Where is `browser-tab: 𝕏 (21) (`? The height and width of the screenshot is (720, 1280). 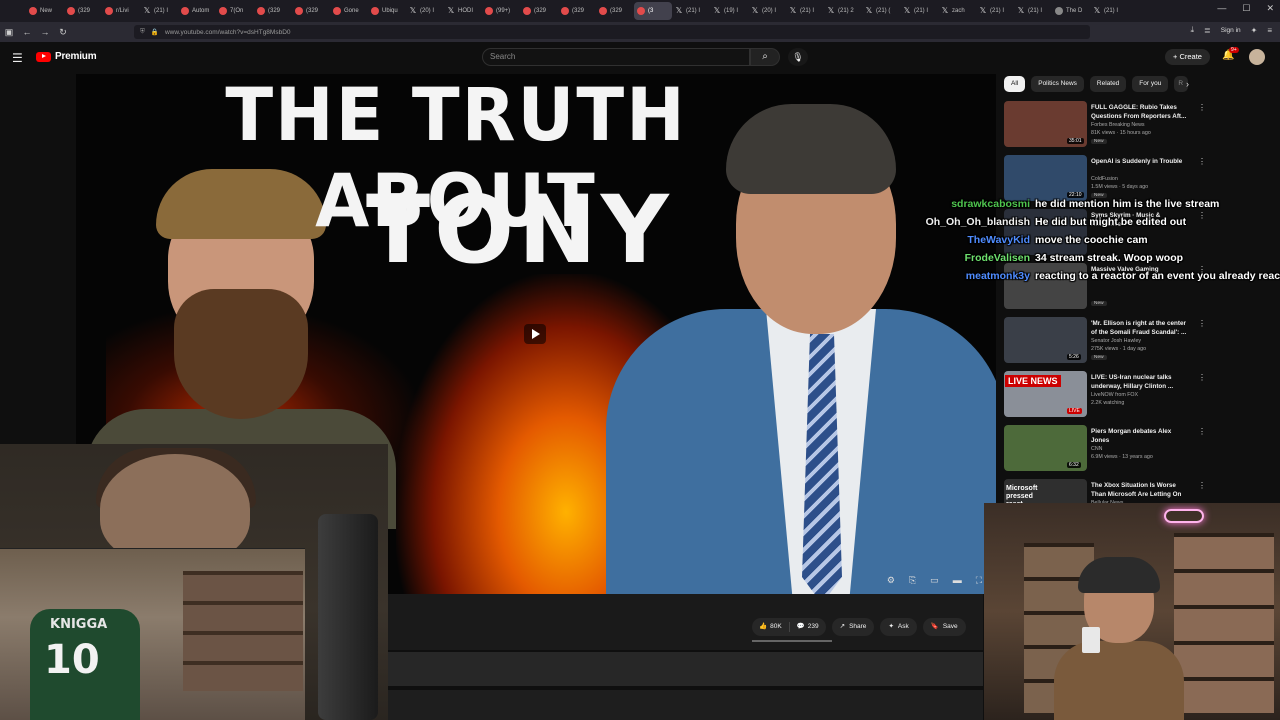
browser-tab: 𝕏 (21) ( is located at coordinates (881, 11).